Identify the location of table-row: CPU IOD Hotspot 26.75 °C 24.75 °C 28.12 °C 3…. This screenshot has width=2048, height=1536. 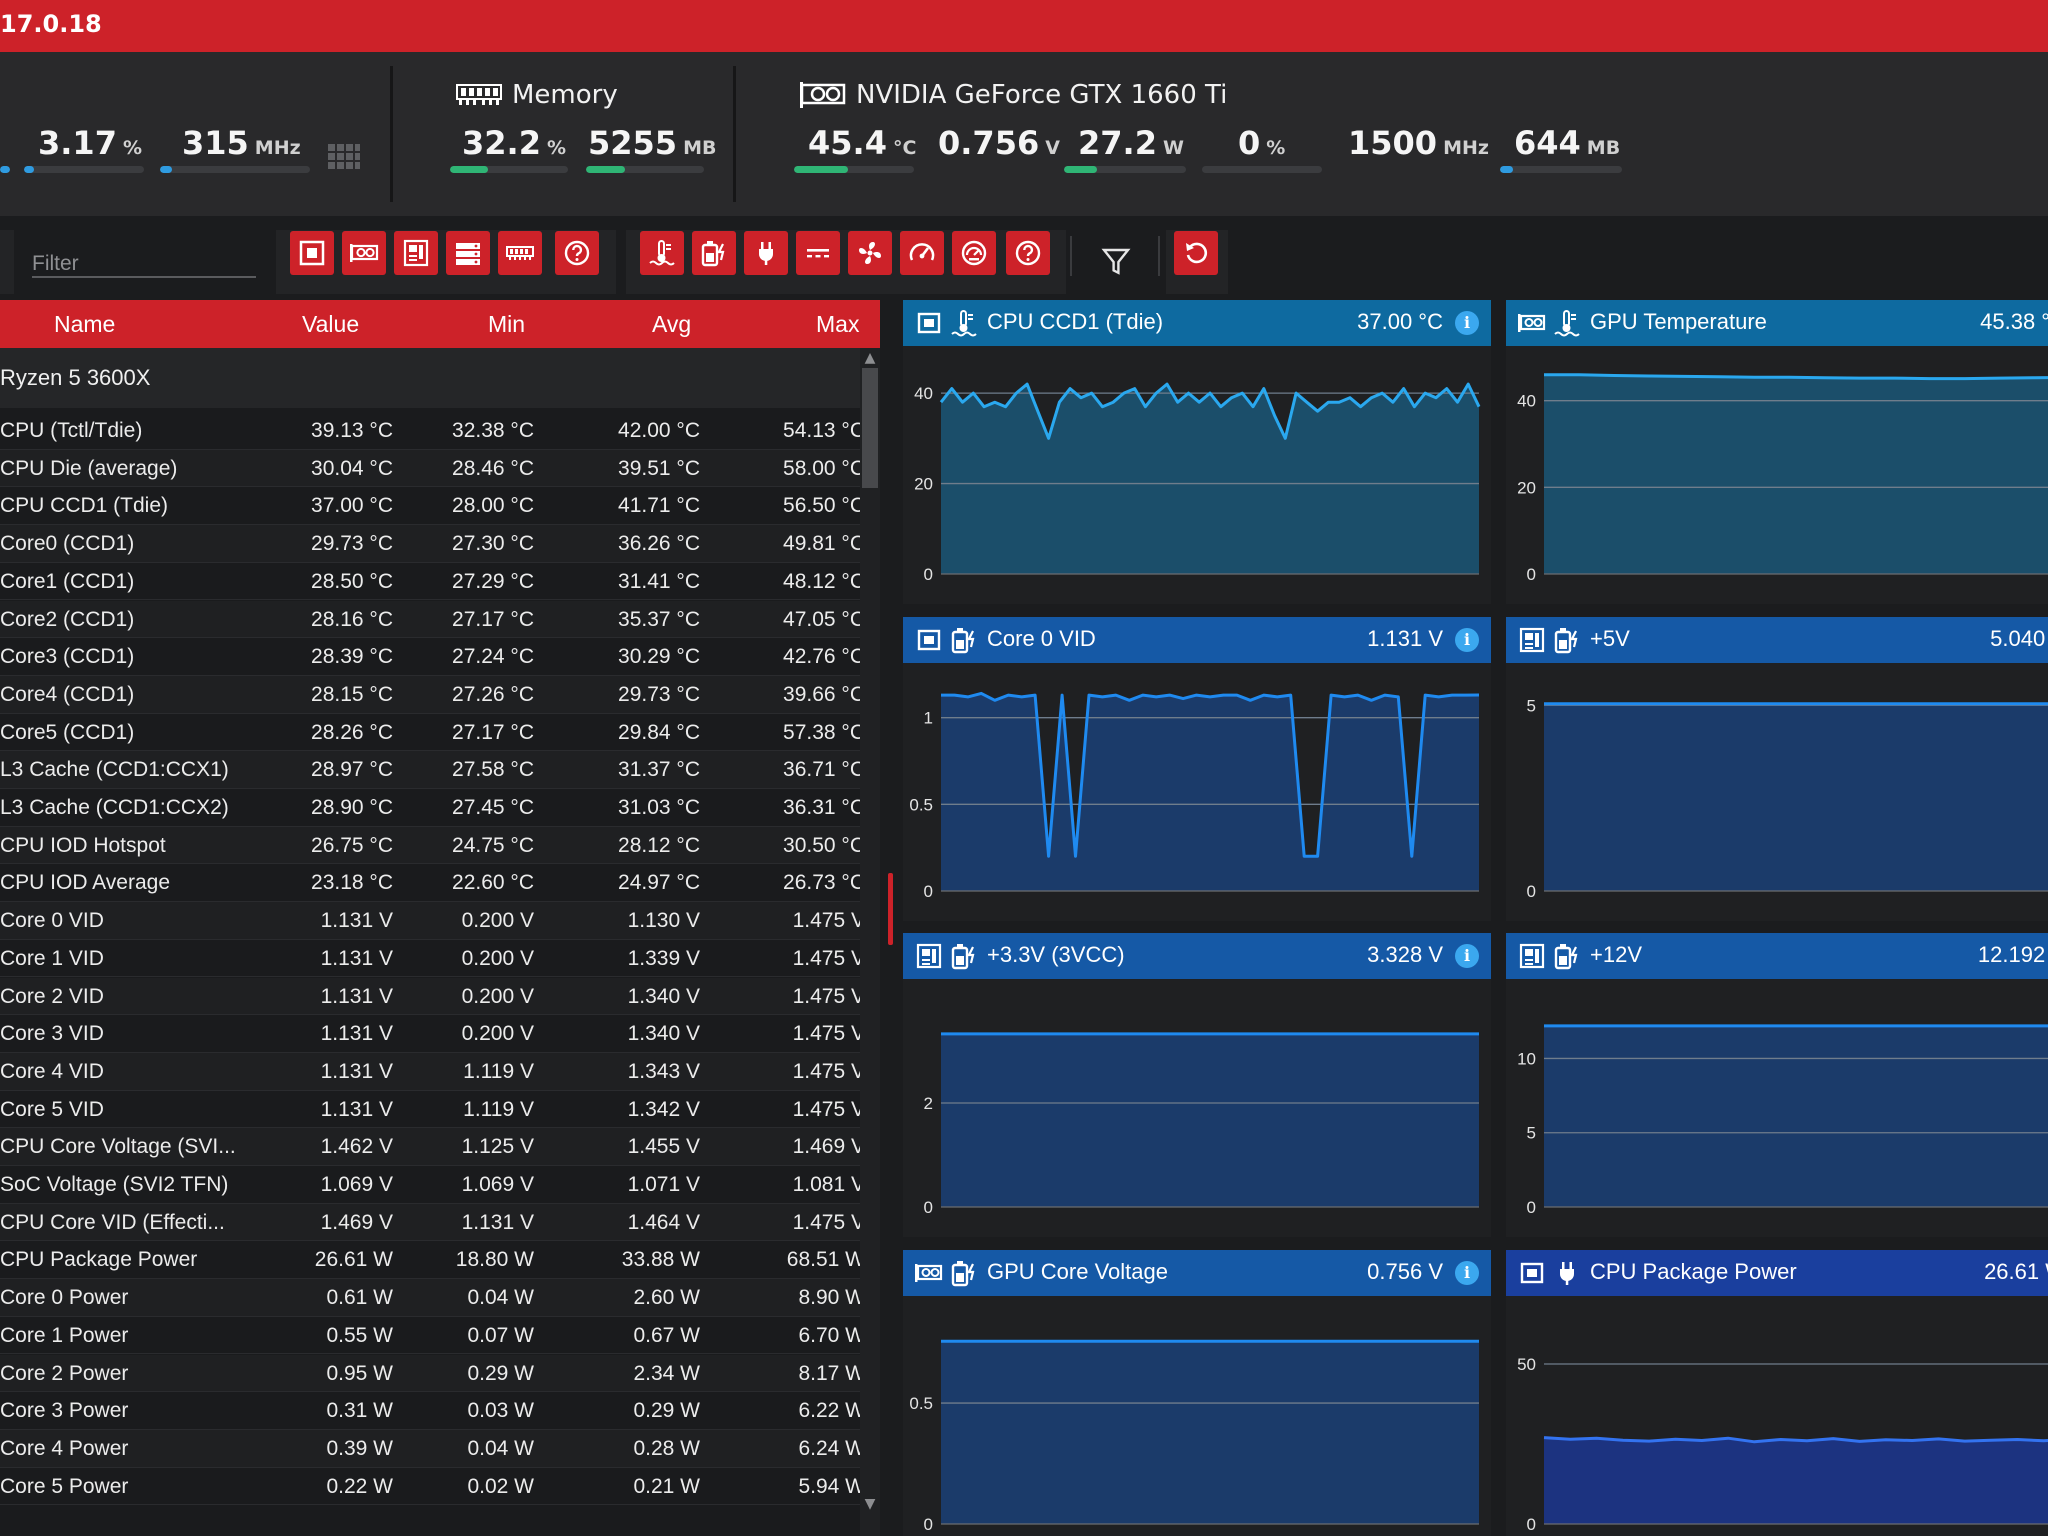
(440, 845).